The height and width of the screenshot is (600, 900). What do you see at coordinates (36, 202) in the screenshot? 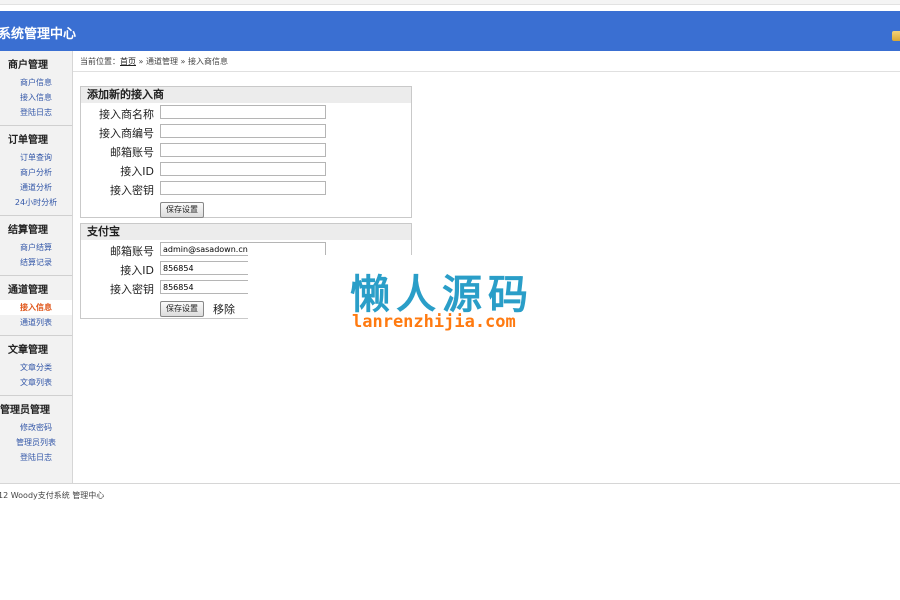
I see `sidebar-item-24h-analysis: 24小时分析` at bounding box center [36, 202].